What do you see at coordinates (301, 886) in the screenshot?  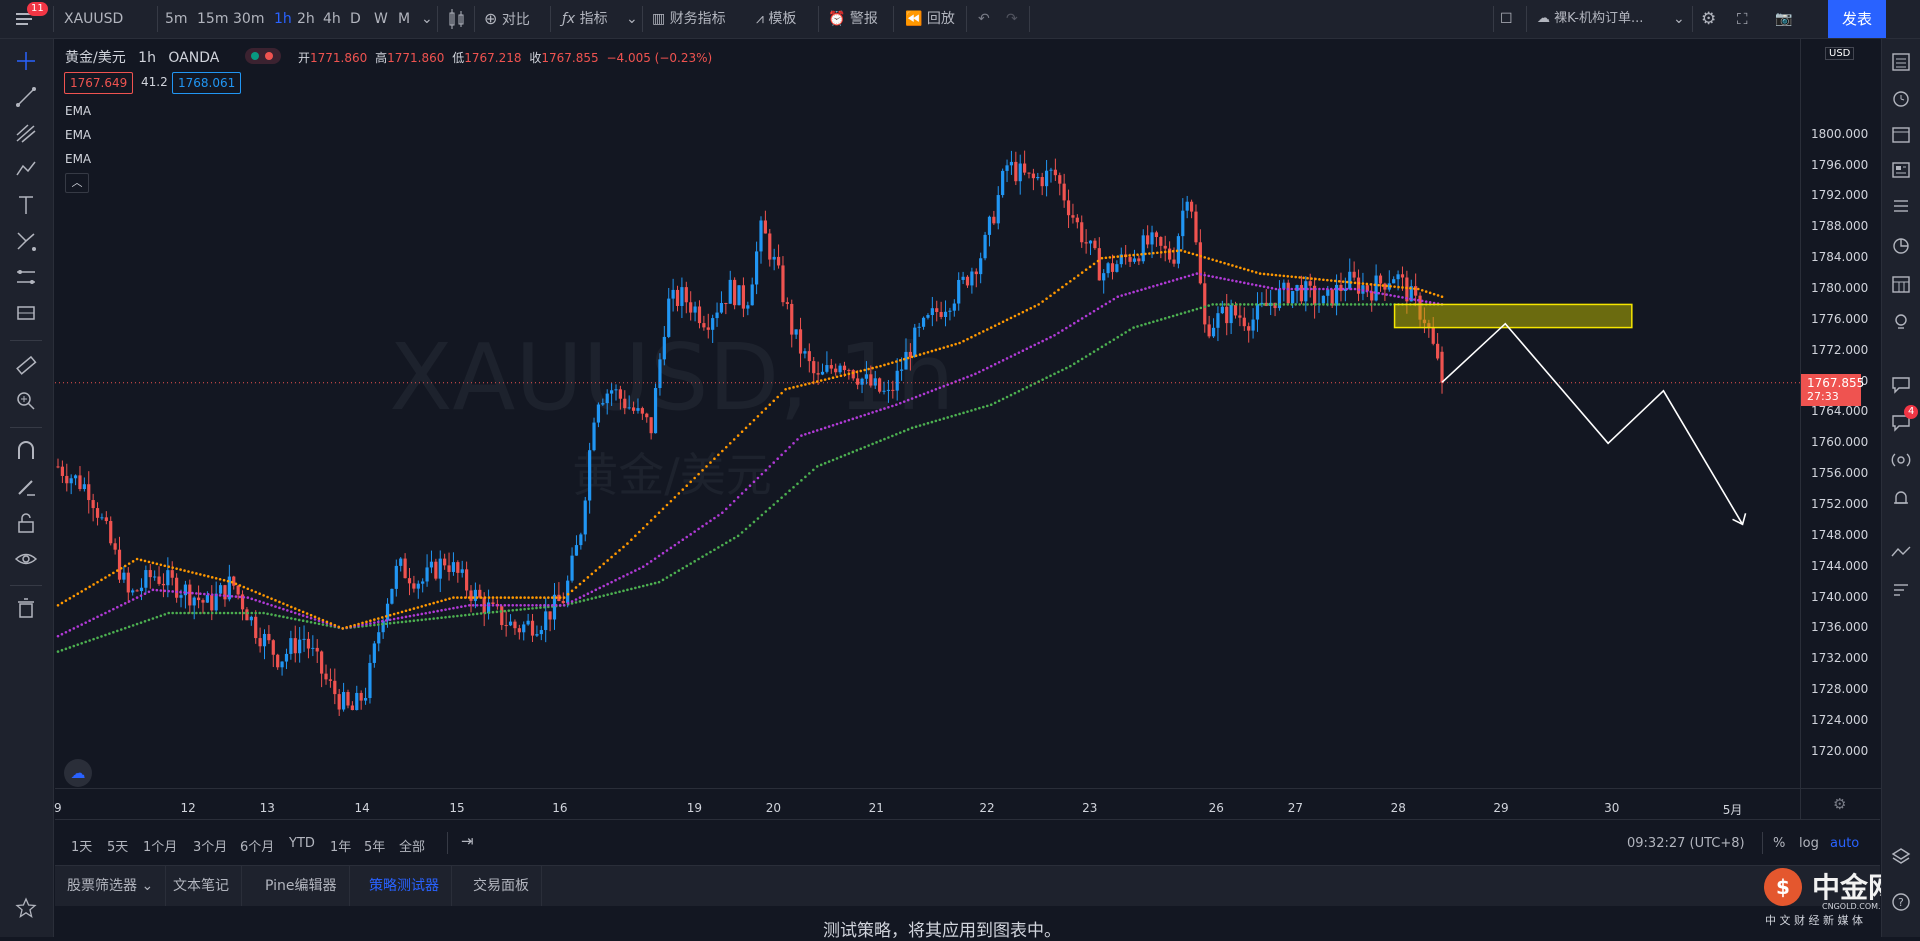 I see `bottom-tab: Pine编辑器` at bounding box center [301, 886].